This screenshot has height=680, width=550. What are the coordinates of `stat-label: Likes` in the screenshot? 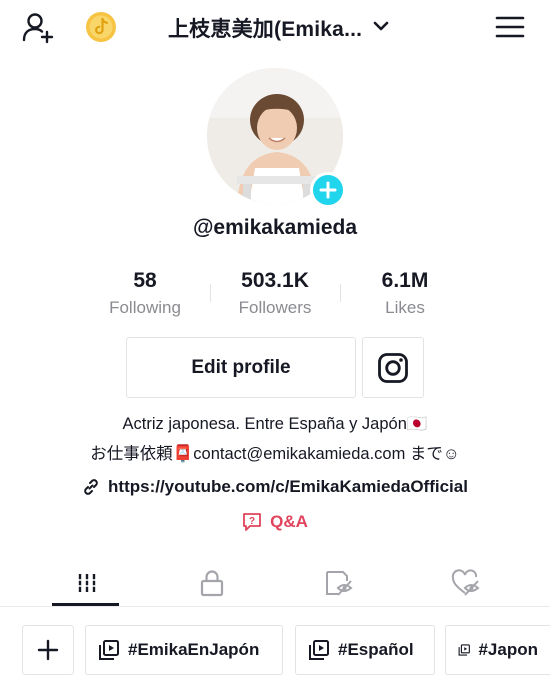 It's located at (405, 307).